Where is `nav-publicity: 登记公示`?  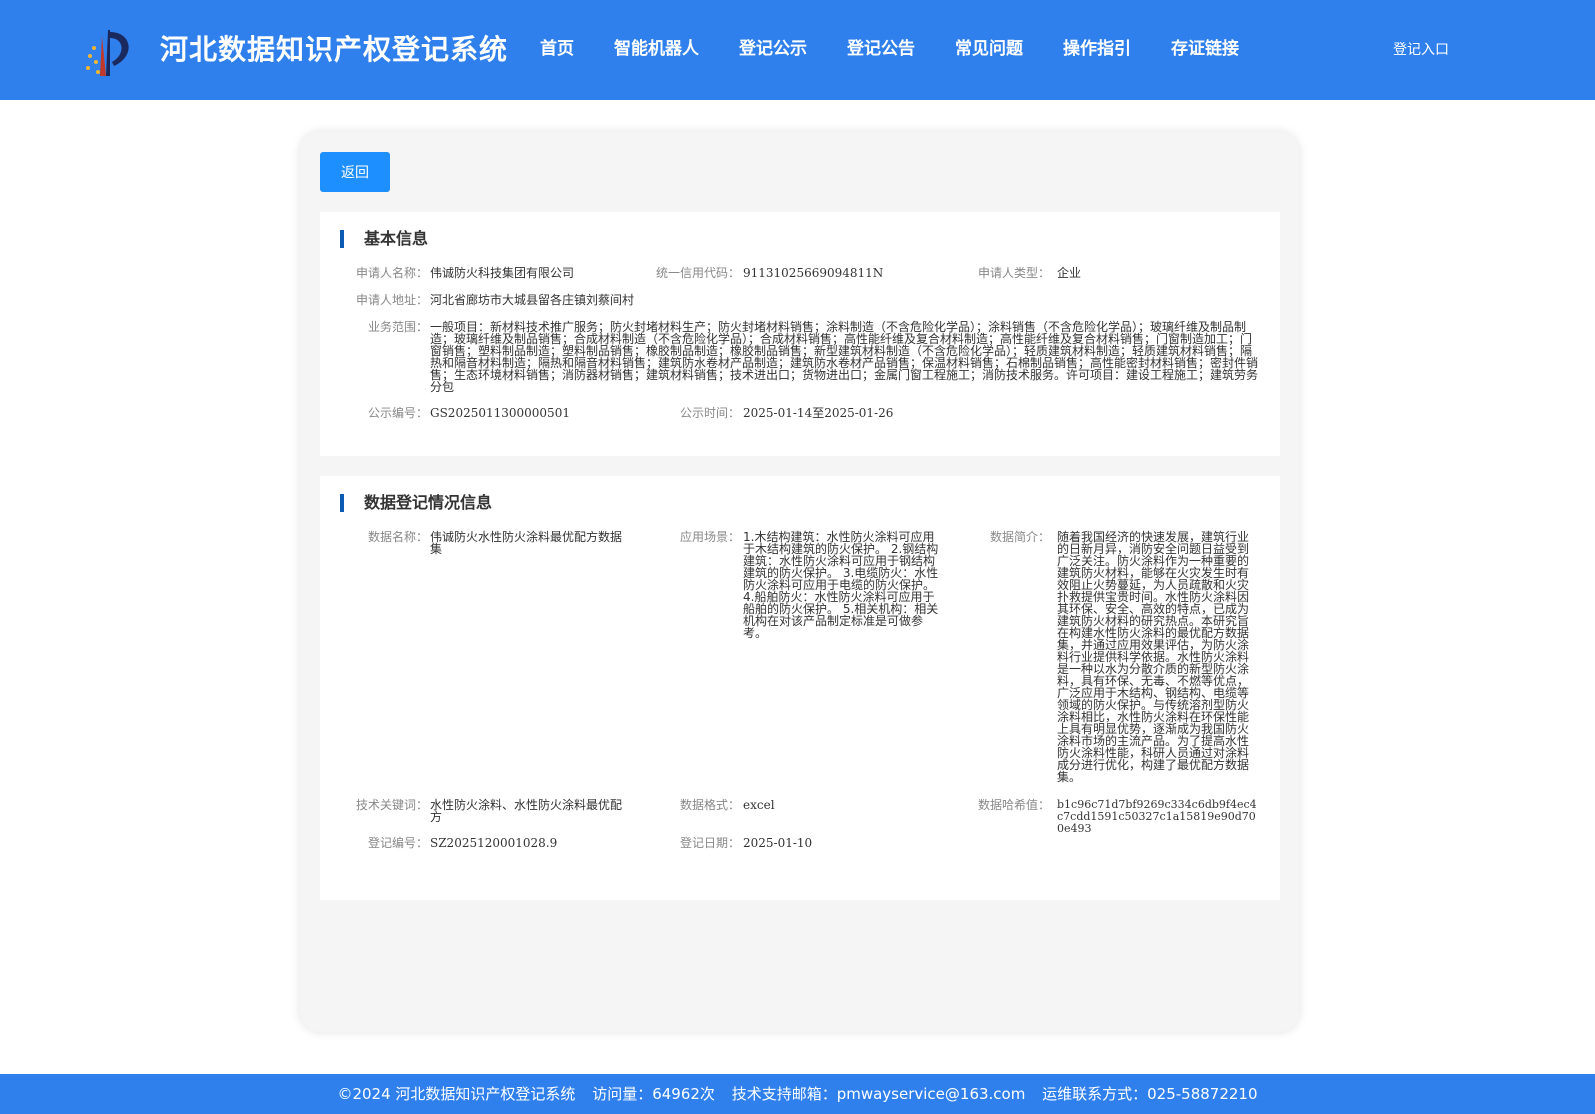 nav-publicity: 登记公示 is located at coordinates (773, 46).